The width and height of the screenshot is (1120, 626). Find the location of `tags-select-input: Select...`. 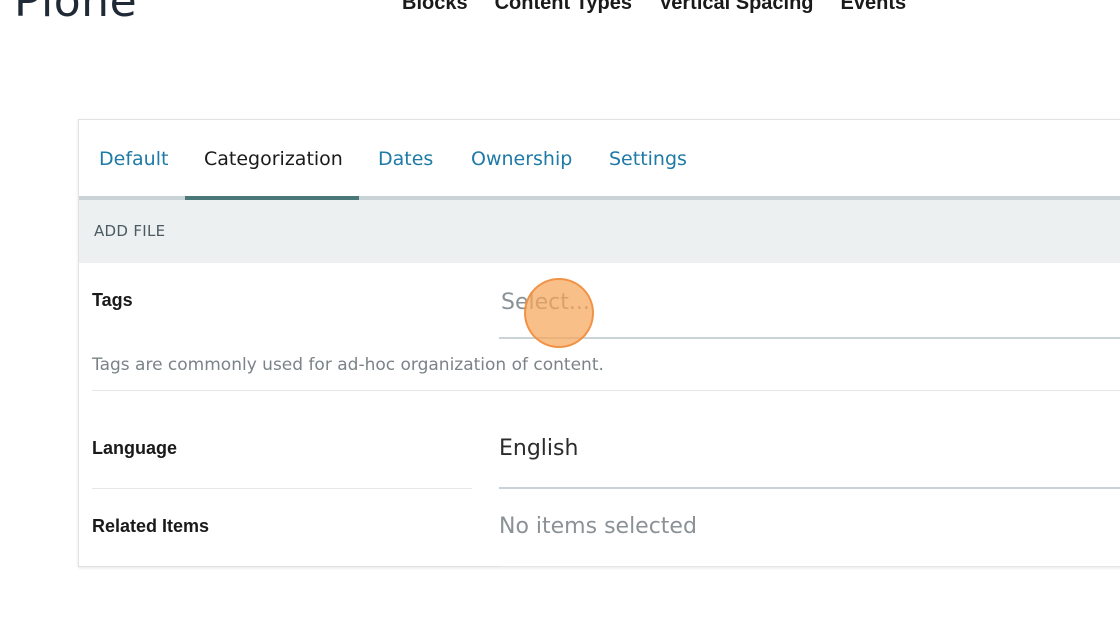

tags-select-input: Select... is located at coordinates (809, 307).